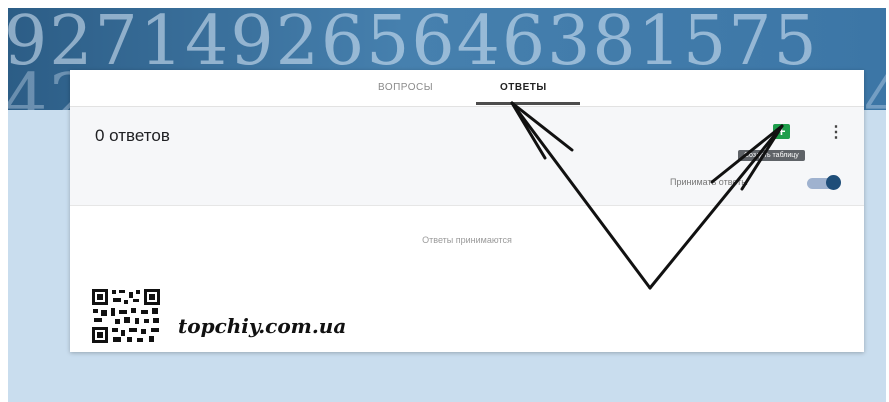  Describe the element at coordinates (126, 316) in the screenshot. I see `qr-code-icon` at that location.